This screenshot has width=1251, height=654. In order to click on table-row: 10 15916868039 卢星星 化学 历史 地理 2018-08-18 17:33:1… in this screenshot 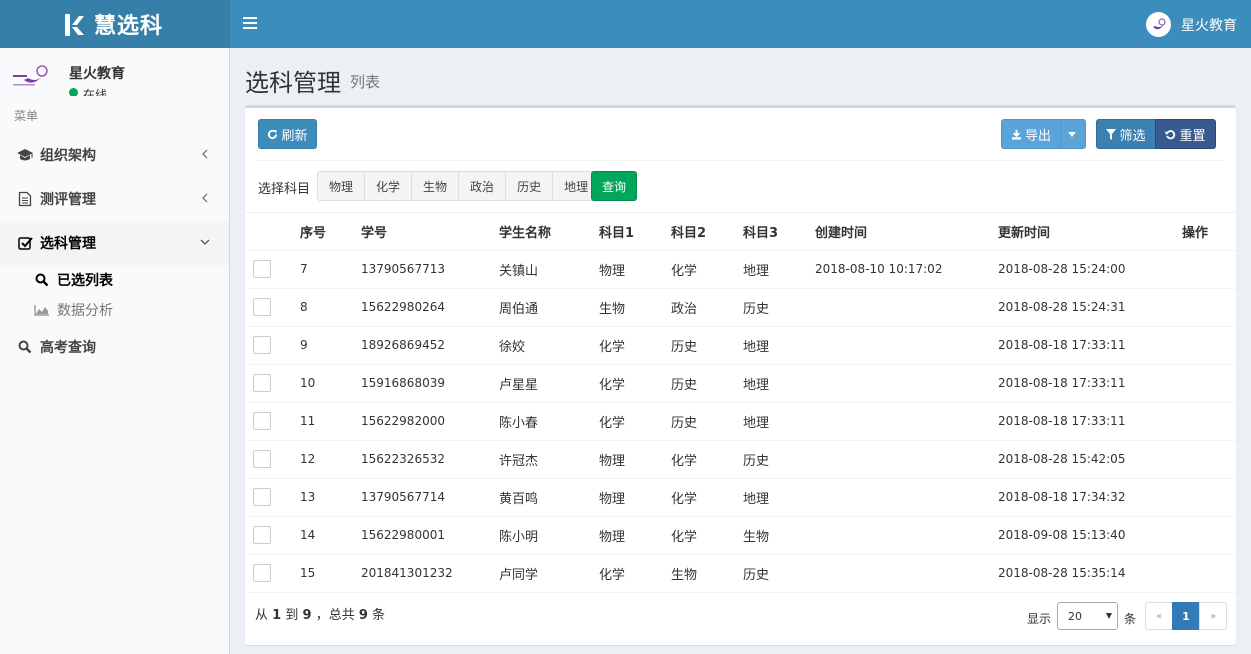, I will do `click(740, 383)`.